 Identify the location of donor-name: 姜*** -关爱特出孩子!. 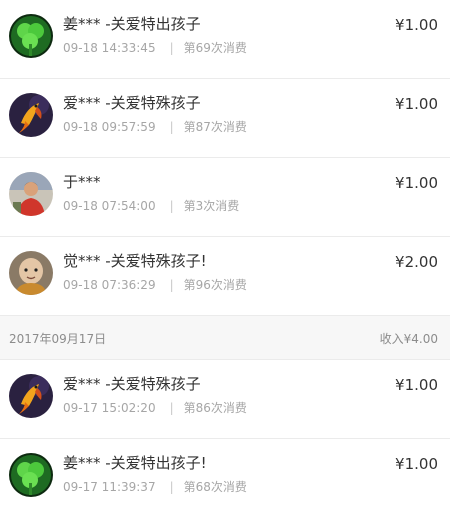
(135, 463).